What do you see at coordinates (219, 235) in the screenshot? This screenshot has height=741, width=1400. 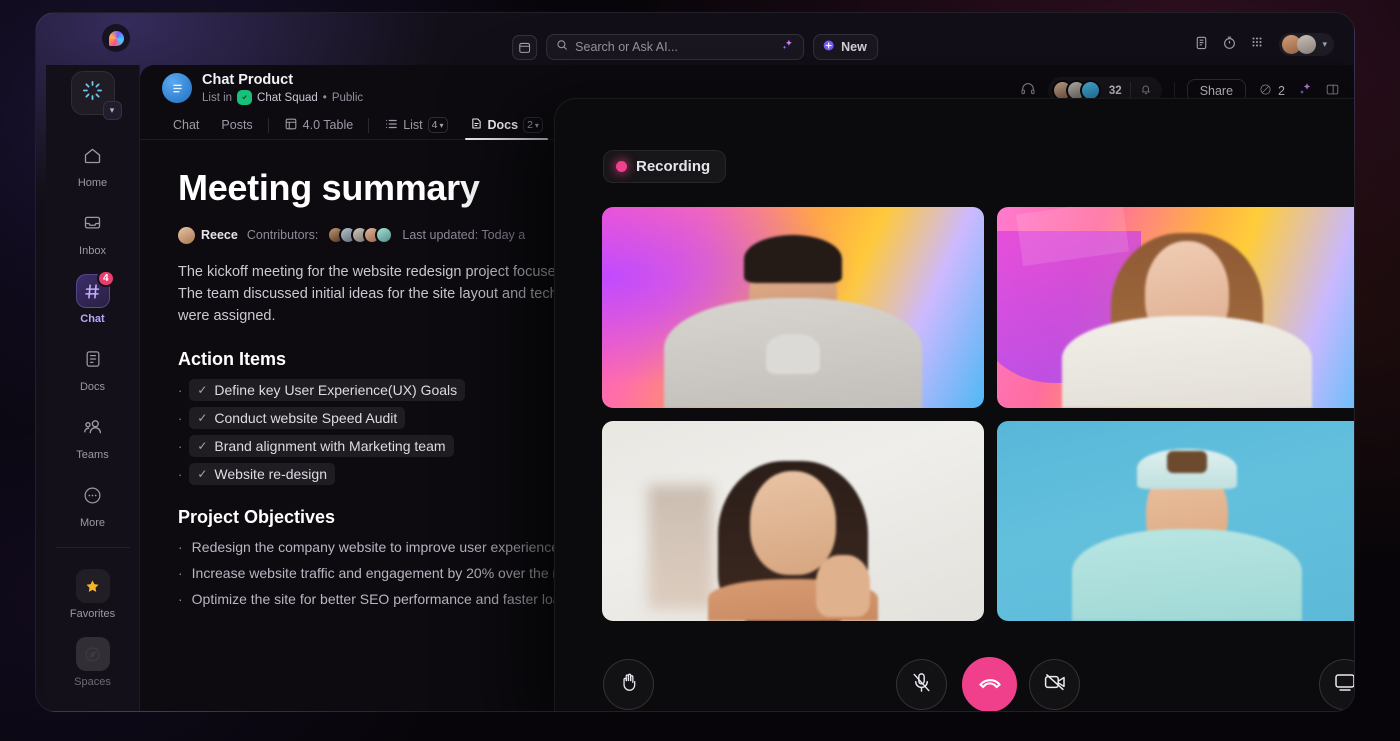 I see `author-name: Reece` at bounding box center [219, 235].